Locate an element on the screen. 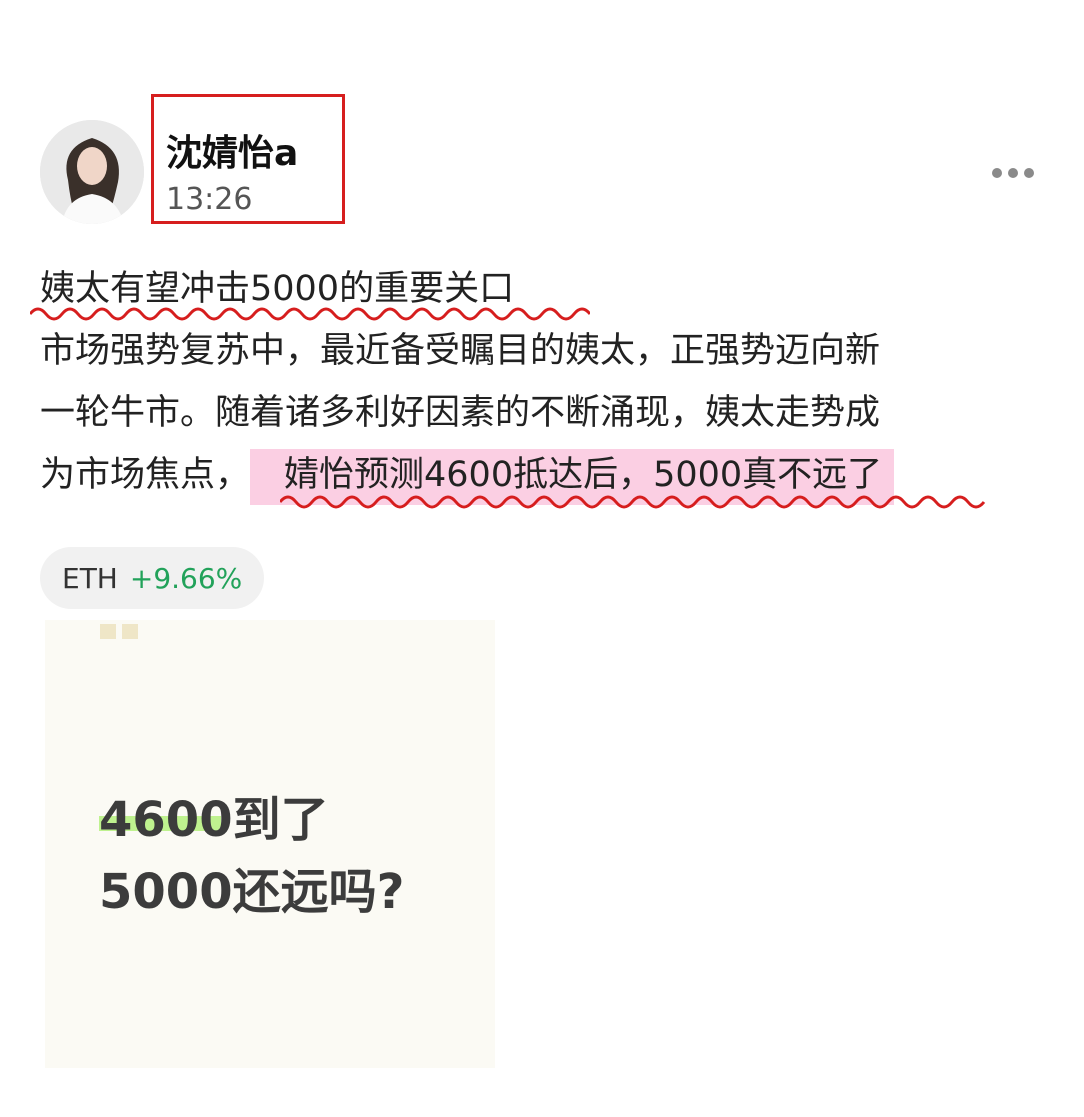  image-text-line1: 4600到了 is located at coordinates (214, 820).